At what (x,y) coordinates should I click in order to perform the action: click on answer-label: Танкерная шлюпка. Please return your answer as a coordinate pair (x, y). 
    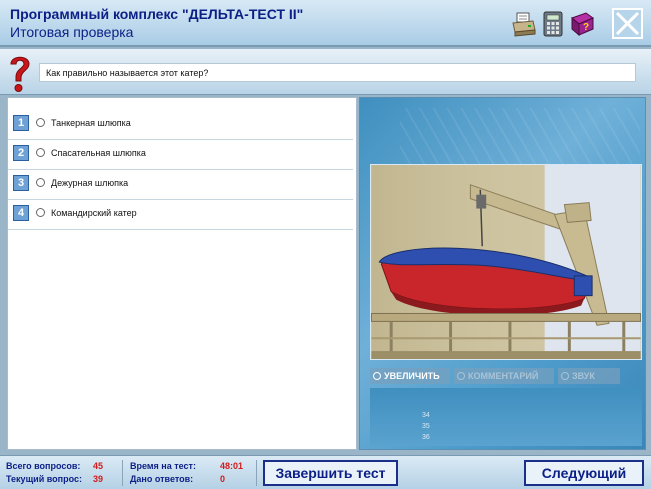
    Looking at the image, I should click on (91, 123).